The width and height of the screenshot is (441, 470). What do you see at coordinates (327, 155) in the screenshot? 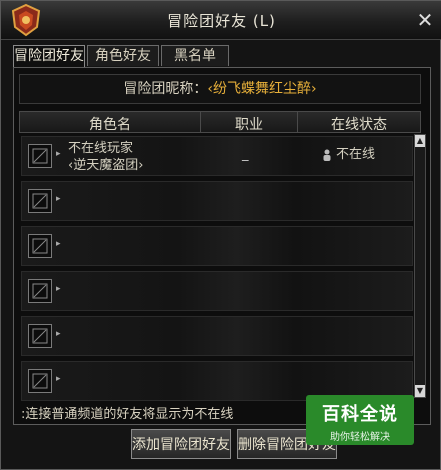
I see `person-icon` at bounding box center [327, 155].